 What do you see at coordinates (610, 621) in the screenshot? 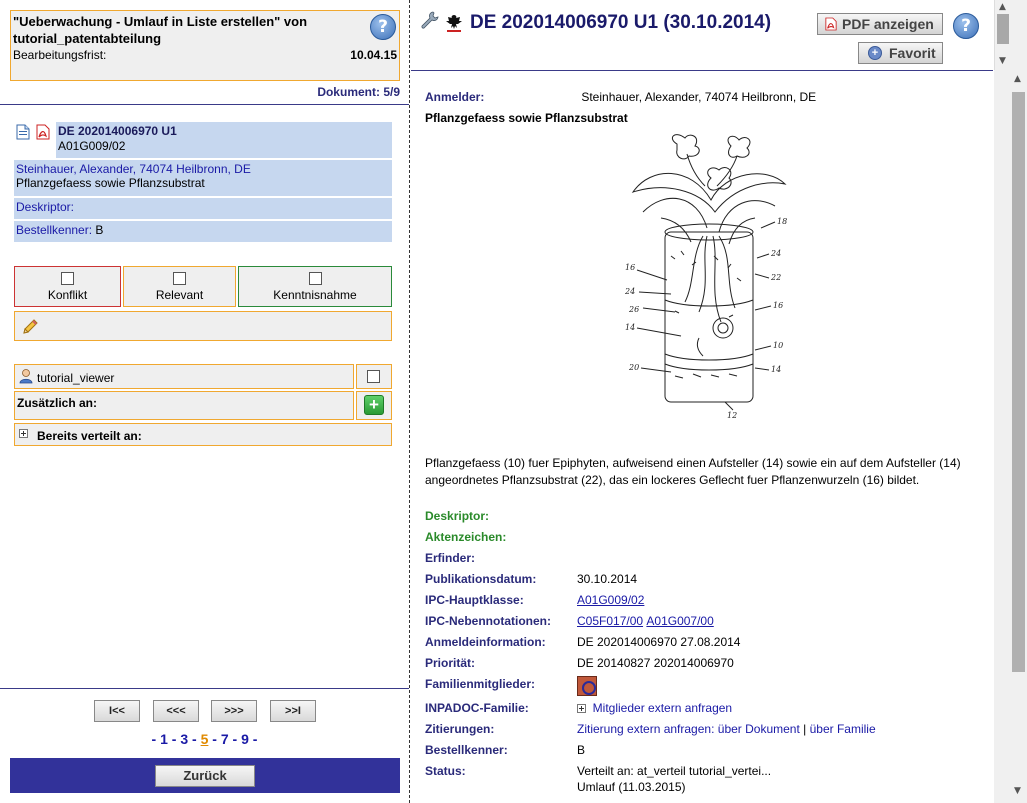
I see `ipc-side-link: C05F017/00` at bounding box center [610, 621].